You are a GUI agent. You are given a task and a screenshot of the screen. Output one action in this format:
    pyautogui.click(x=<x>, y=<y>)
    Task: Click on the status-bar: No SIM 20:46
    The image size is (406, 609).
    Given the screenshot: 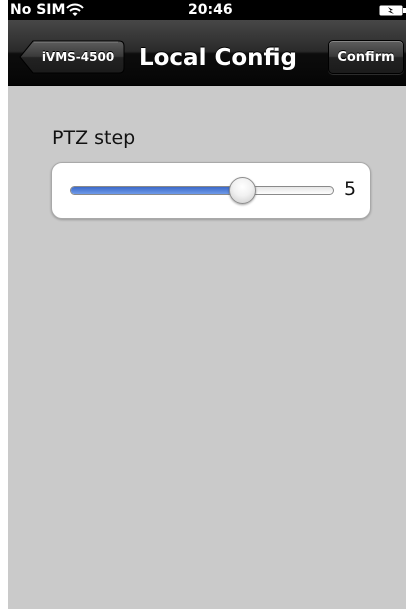 What is the action you would take?
    pyautogui.click(x=207, y=10)
    